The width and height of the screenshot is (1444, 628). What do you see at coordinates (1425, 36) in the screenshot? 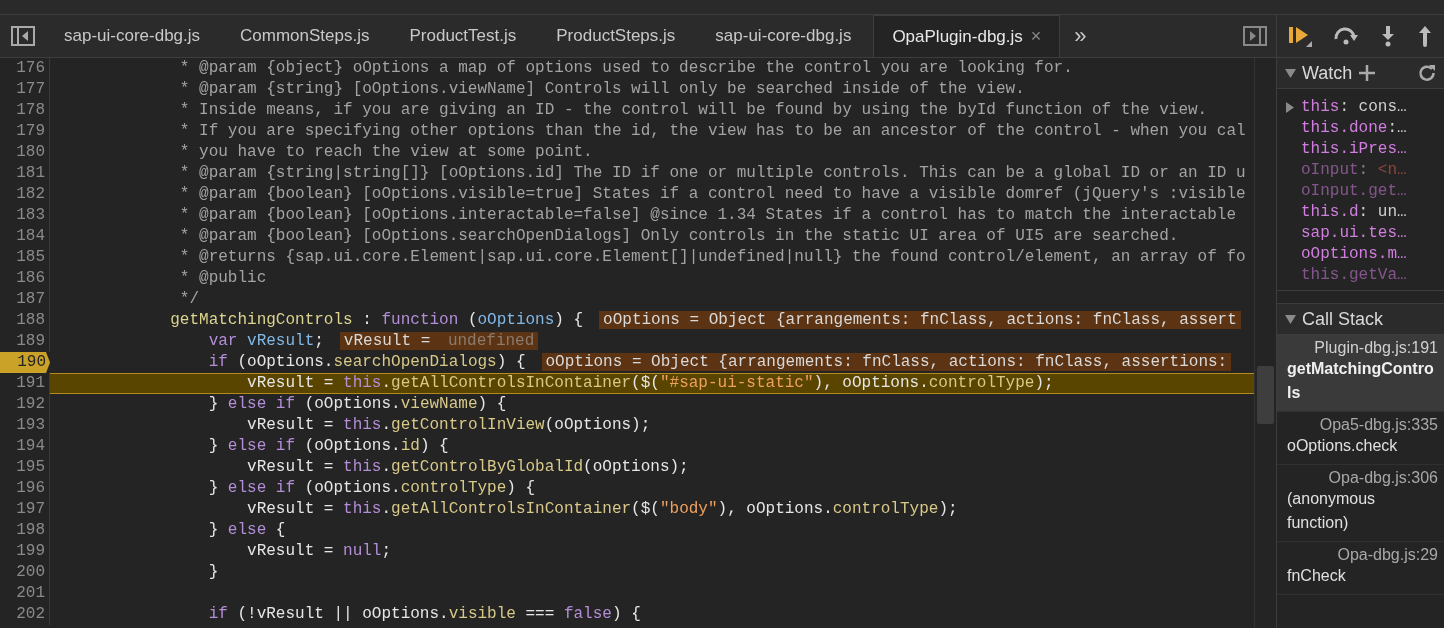
I see `step-out-icon` at bounding box center [1425, 36].